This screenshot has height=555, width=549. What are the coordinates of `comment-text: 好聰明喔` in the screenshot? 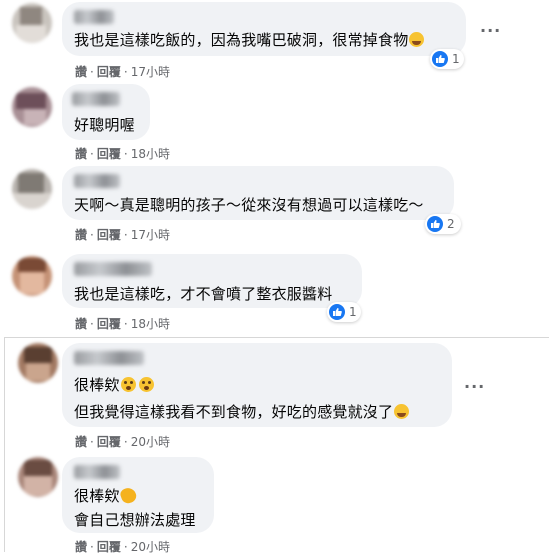 It's located at (104, 125).